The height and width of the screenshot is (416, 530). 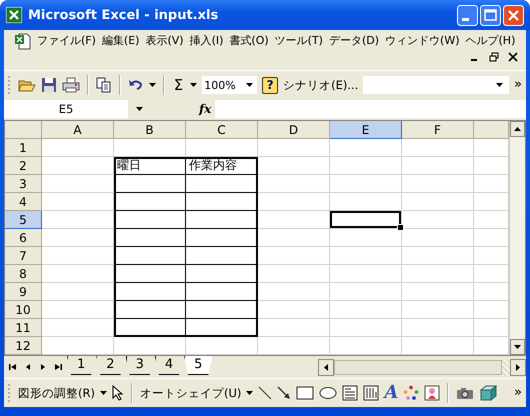 I want to click on row-header: 7, so click(x=23, y=256).